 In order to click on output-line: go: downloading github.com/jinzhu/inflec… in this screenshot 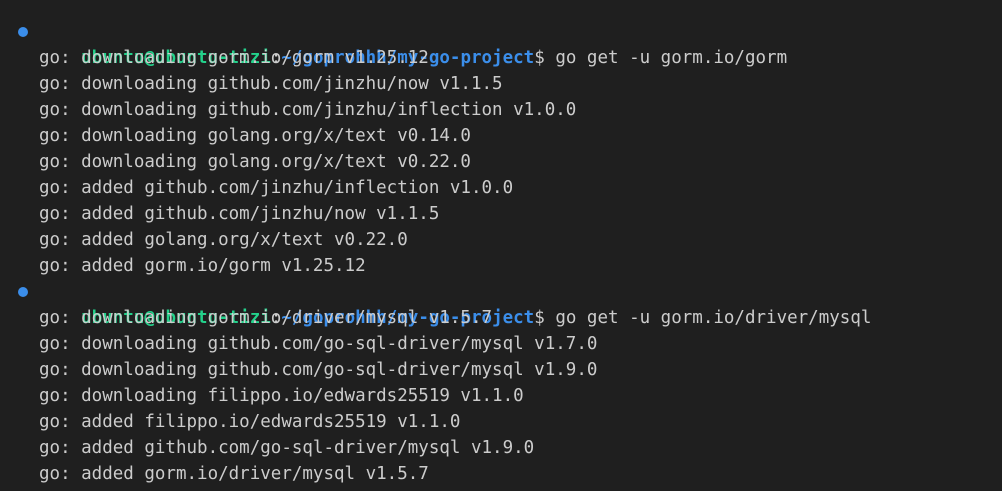, I will do `click(308, 110)`.